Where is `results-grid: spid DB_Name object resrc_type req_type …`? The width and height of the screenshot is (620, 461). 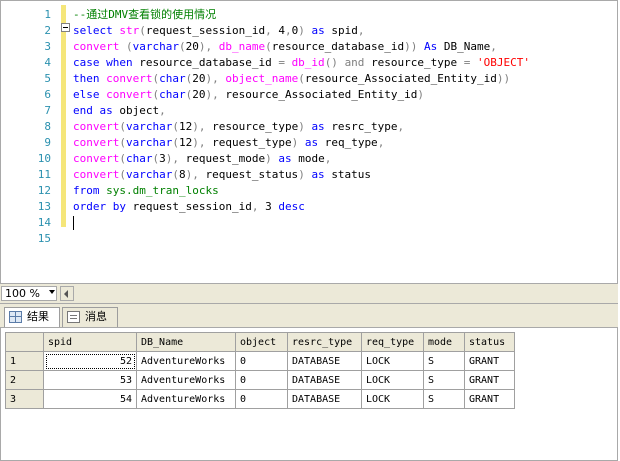
results-grid: spid DB_Name object resrc_type req_type … is located at coordinates (260, 370).